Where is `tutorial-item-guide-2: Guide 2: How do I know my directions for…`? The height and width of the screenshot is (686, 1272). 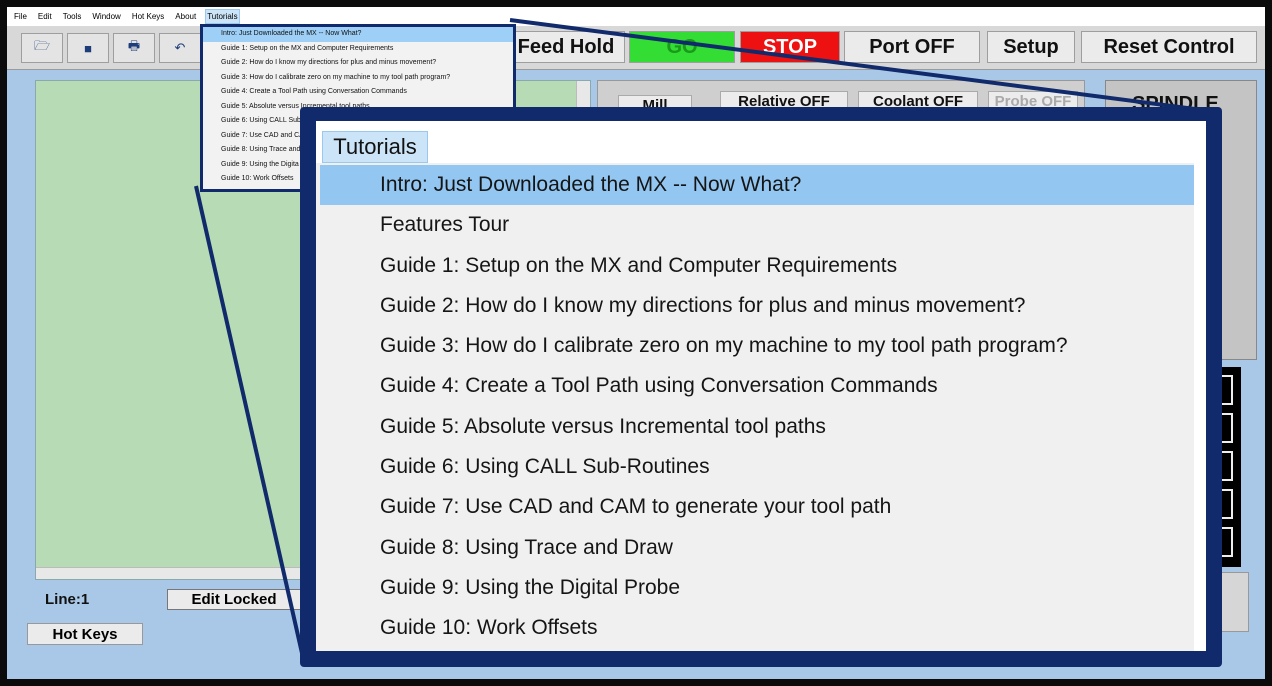 tutorial-item-guide-2: Guide 2: How do I know my directions for… is located at coordinates (758, 306).